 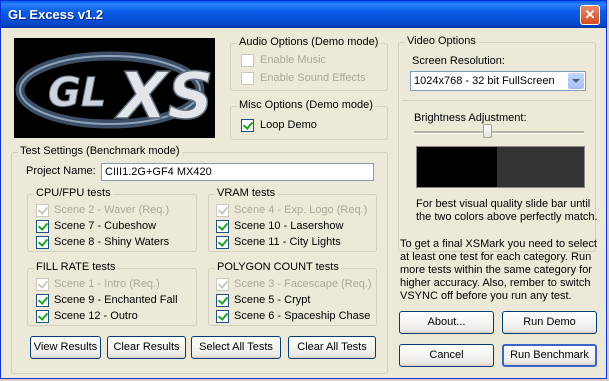 What do you see at coordinates (272, 300) in the screenshot?
I see `scene-5-label: Scene 5 - Crypt` at bounding box center [272, 300].